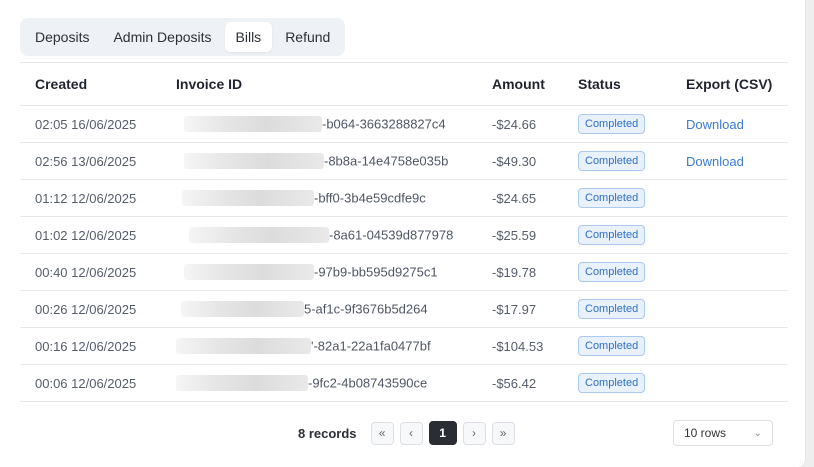  I want to click on invoice-id-text: -8b8a-14e4758e035b, so click(386, 161).